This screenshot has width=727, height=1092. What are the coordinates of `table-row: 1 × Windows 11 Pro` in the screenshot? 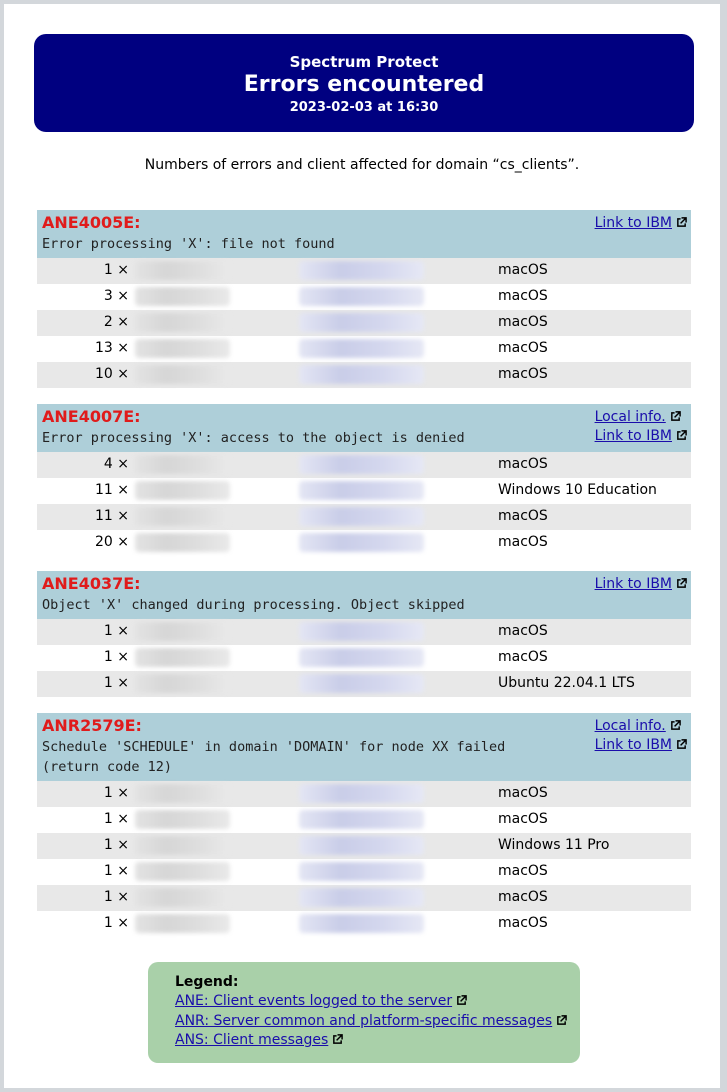 It's located at (364, 846).